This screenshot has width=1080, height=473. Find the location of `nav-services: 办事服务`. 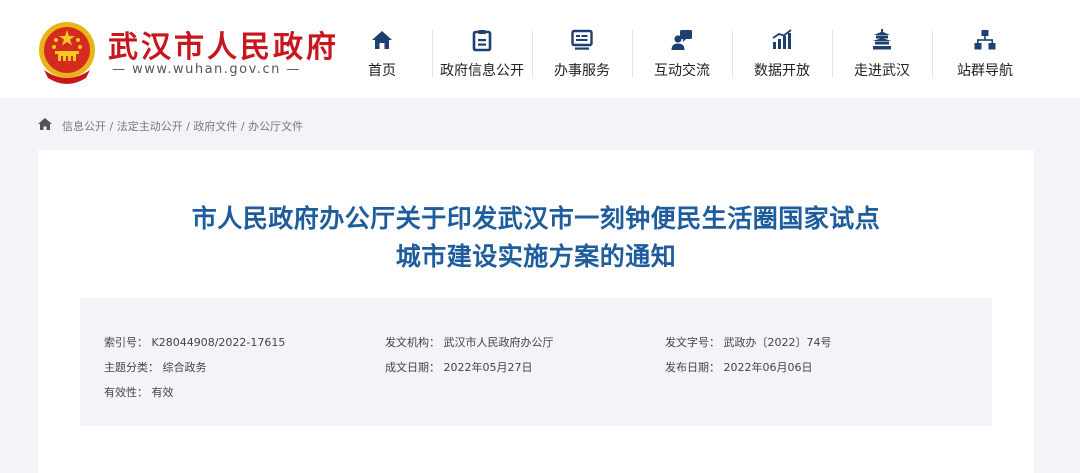

nav-services: 办事服务 is located at coordinates (582, 58).